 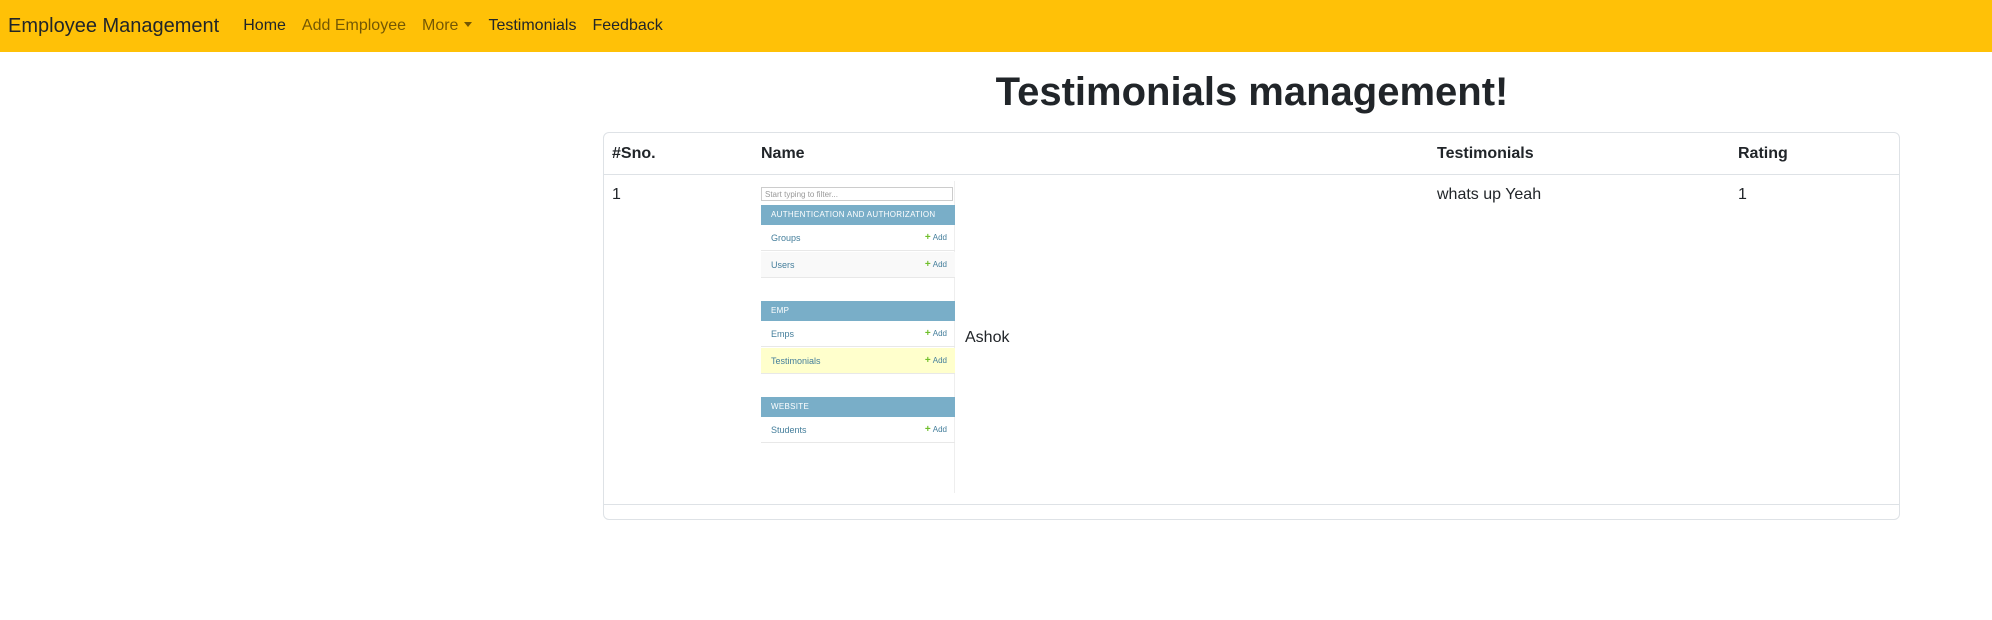 What do you see at coordinates (796, 361) in the screenshot?
I see `module-item-label: Testimonials` at bounding box center [796, 361].